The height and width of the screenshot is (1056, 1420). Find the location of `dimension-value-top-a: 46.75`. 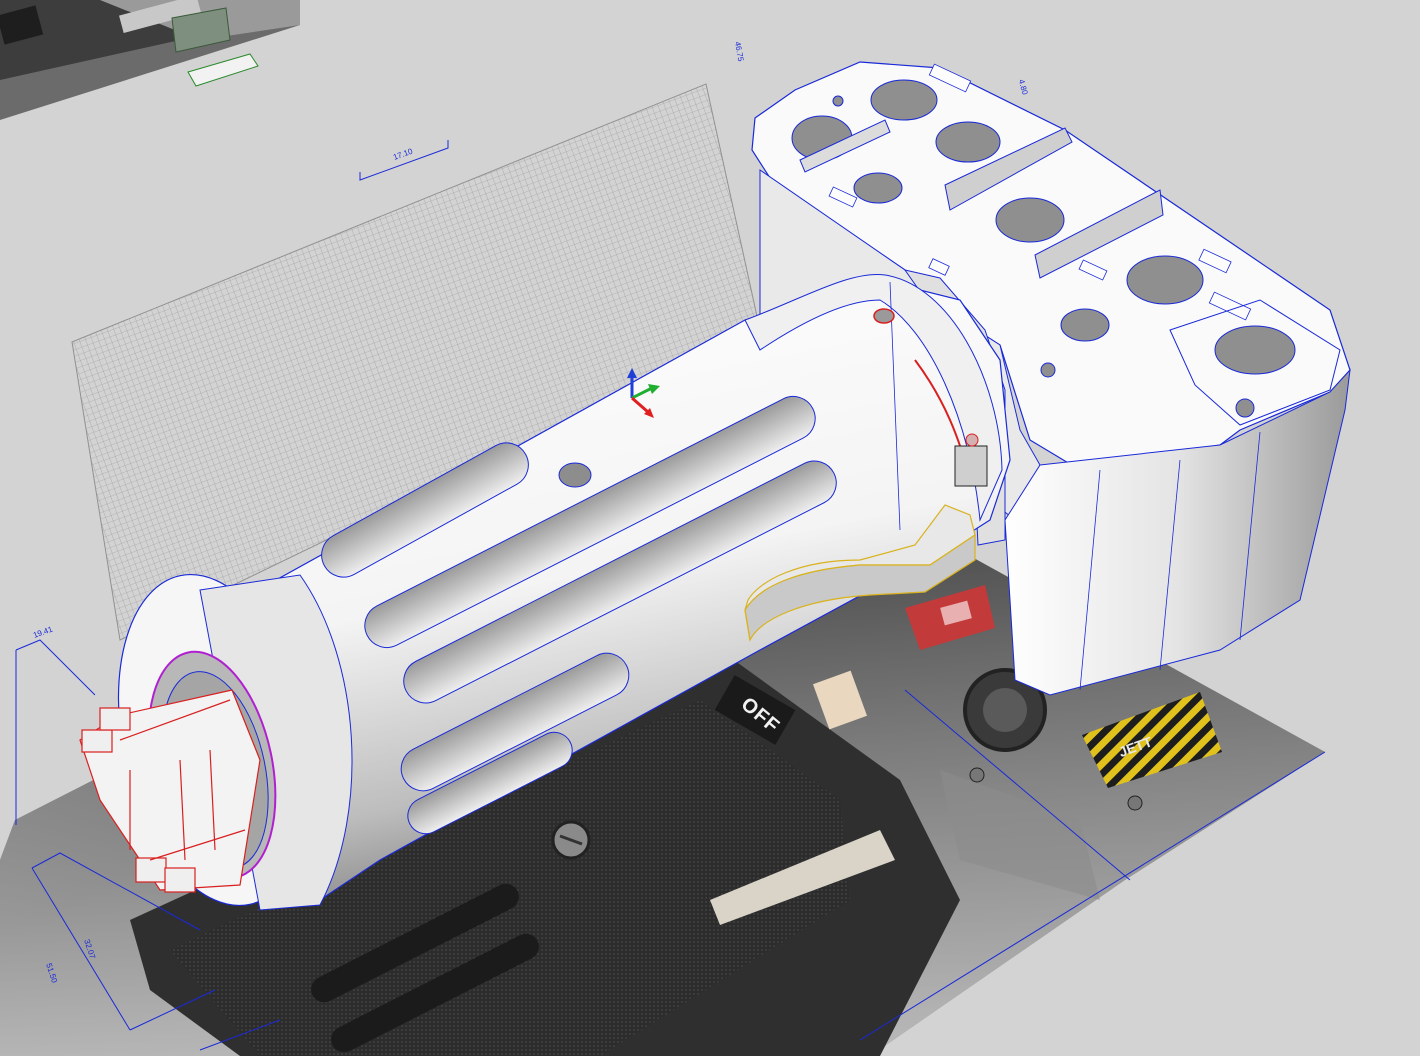

dimension-value-top-a: 46.75 is located at coordinates (739, 52).